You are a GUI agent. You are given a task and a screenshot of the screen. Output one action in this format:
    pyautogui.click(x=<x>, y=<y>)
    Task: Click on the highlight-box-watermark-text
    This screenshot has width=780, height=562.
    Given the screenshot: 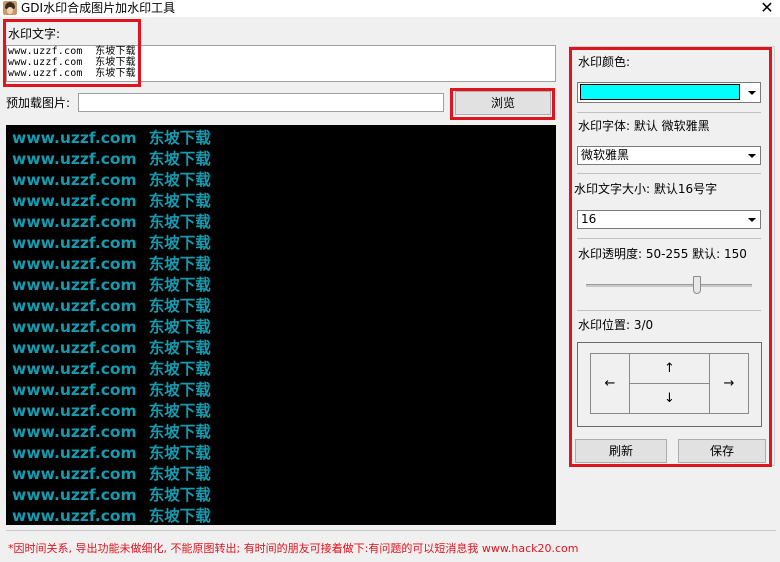 What is the action you would take?
    pyautogui.click(x=72, y=53)
    